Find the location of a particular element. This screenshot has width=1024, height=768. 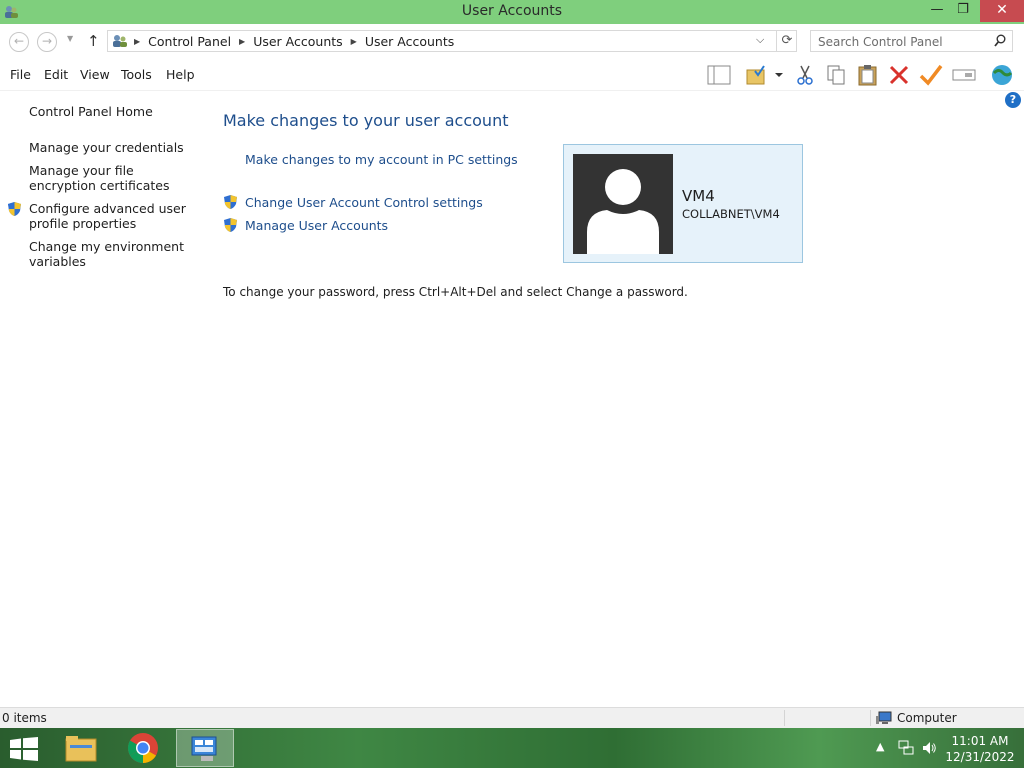

account-tile: VM4 COLLABNET\VM4 is located at coordinates (683, 203).